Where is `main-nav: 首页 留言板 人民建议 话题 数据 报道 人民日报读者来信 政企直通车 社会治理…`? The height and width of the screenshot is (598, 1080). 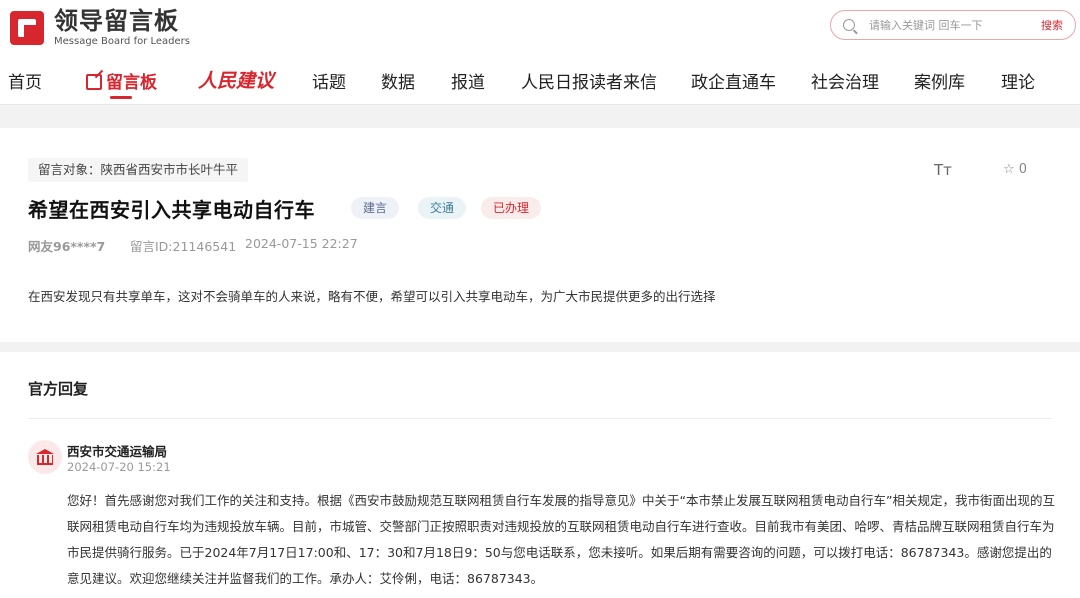 main-nav: 首页 留言板 人民建议 话题 数据 报道 人民日报读者来信 政企直通车 社会治理… is located at coordinates (540, 82).